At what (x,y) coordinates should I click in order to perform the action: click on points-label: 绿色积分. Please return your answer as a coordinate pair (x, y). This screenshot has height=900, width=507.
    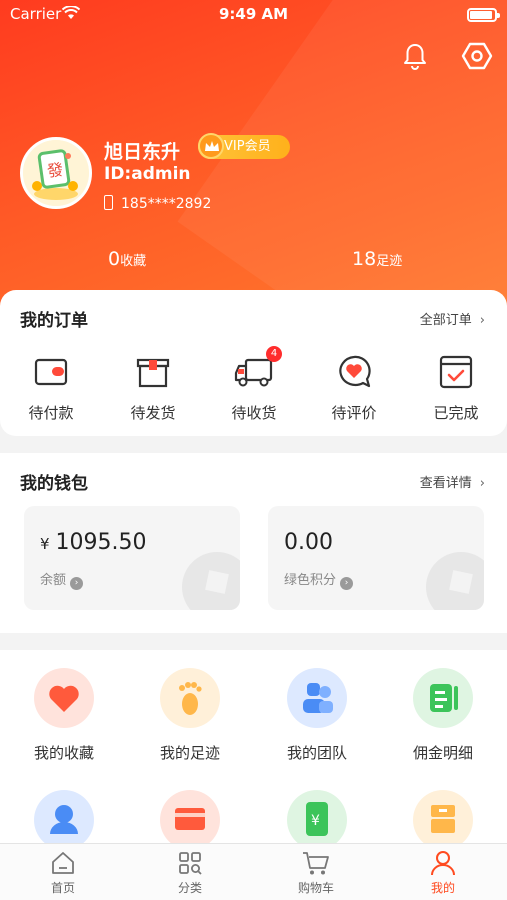
    Looking at the image, I should click on (310, 580).